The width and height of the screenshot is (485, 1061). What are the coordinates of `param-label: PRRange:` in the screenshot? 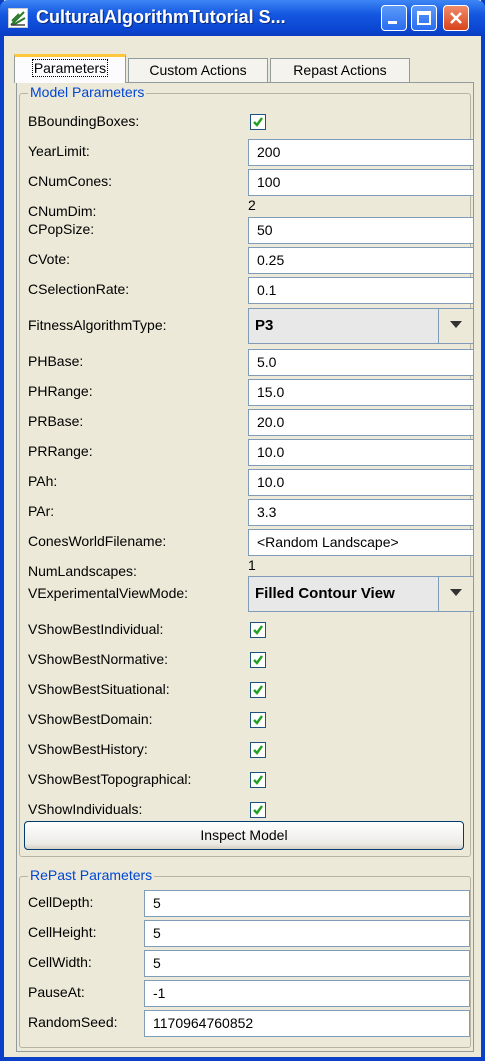 It's located at (60, 451).